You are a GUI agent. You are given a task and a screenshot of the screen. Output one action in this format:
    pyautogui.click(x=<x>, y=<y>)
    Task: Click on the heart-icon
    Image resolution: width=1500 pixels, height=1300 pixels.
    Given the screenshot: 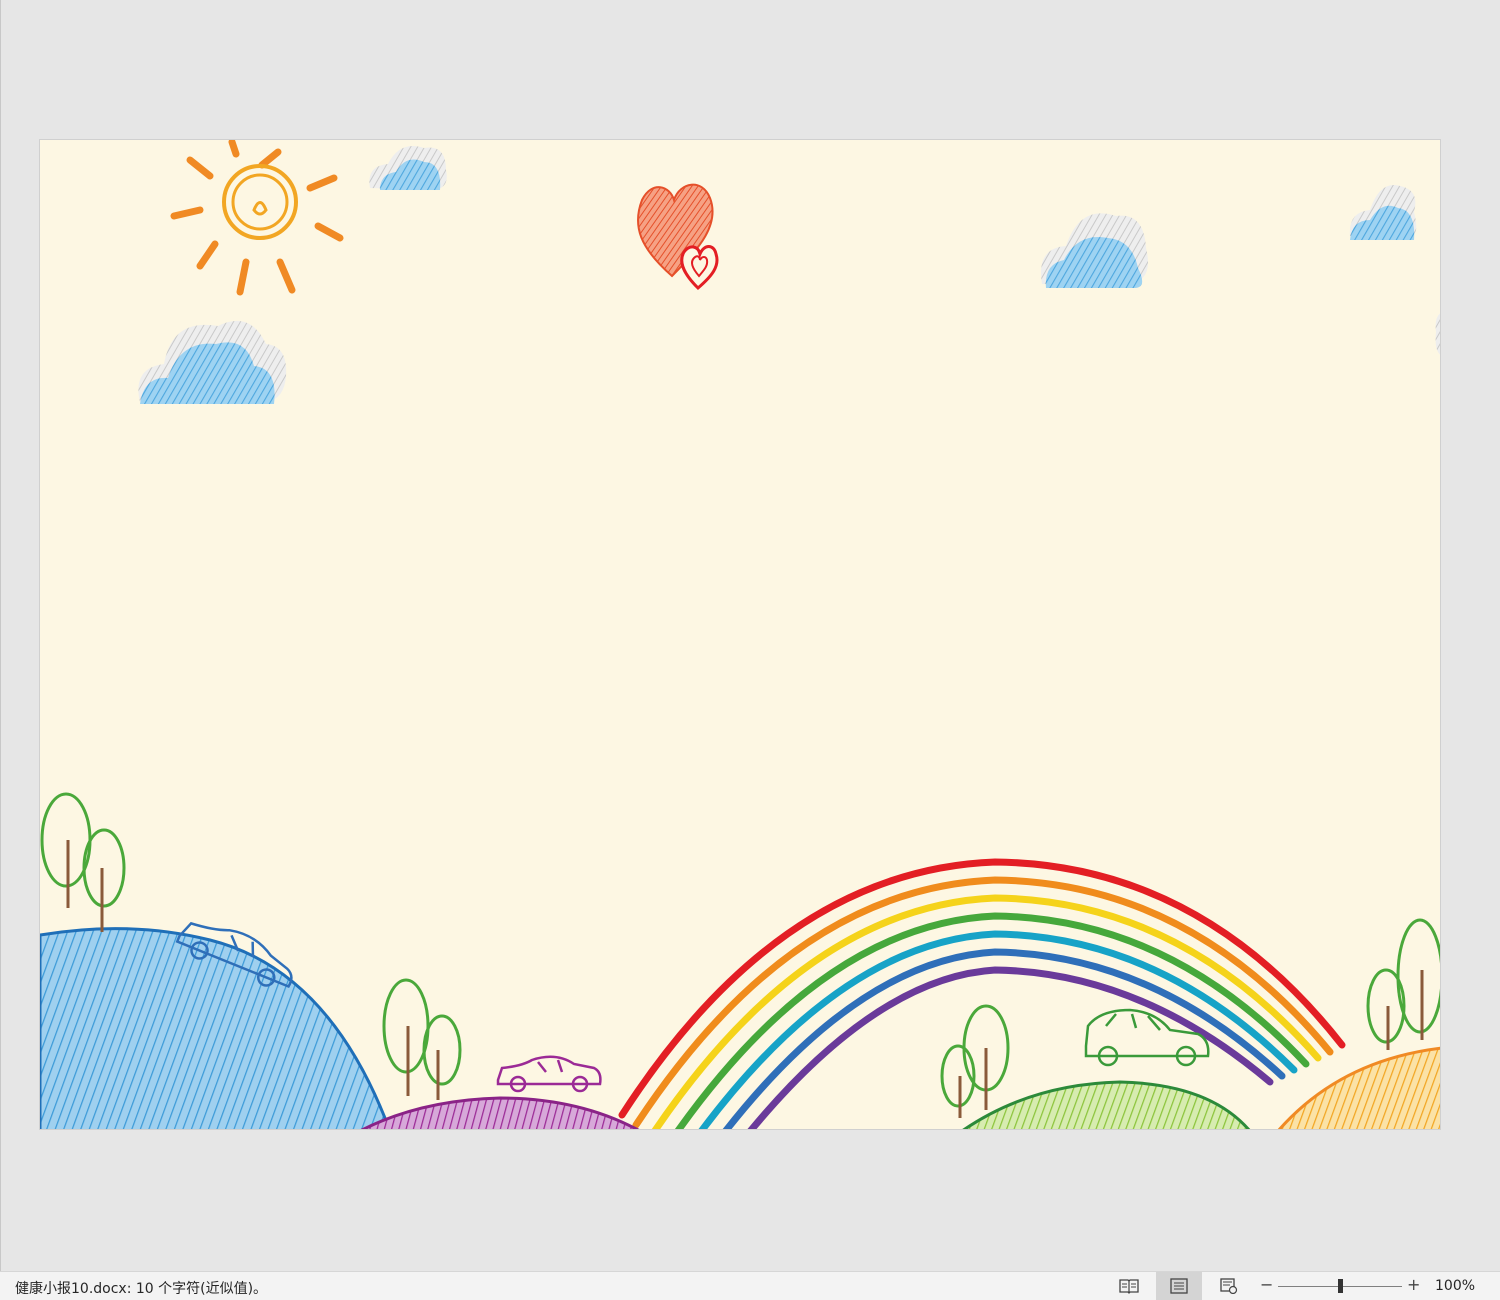 What is the action you would take?
    pyautogui.click(x=678, y=237)
    